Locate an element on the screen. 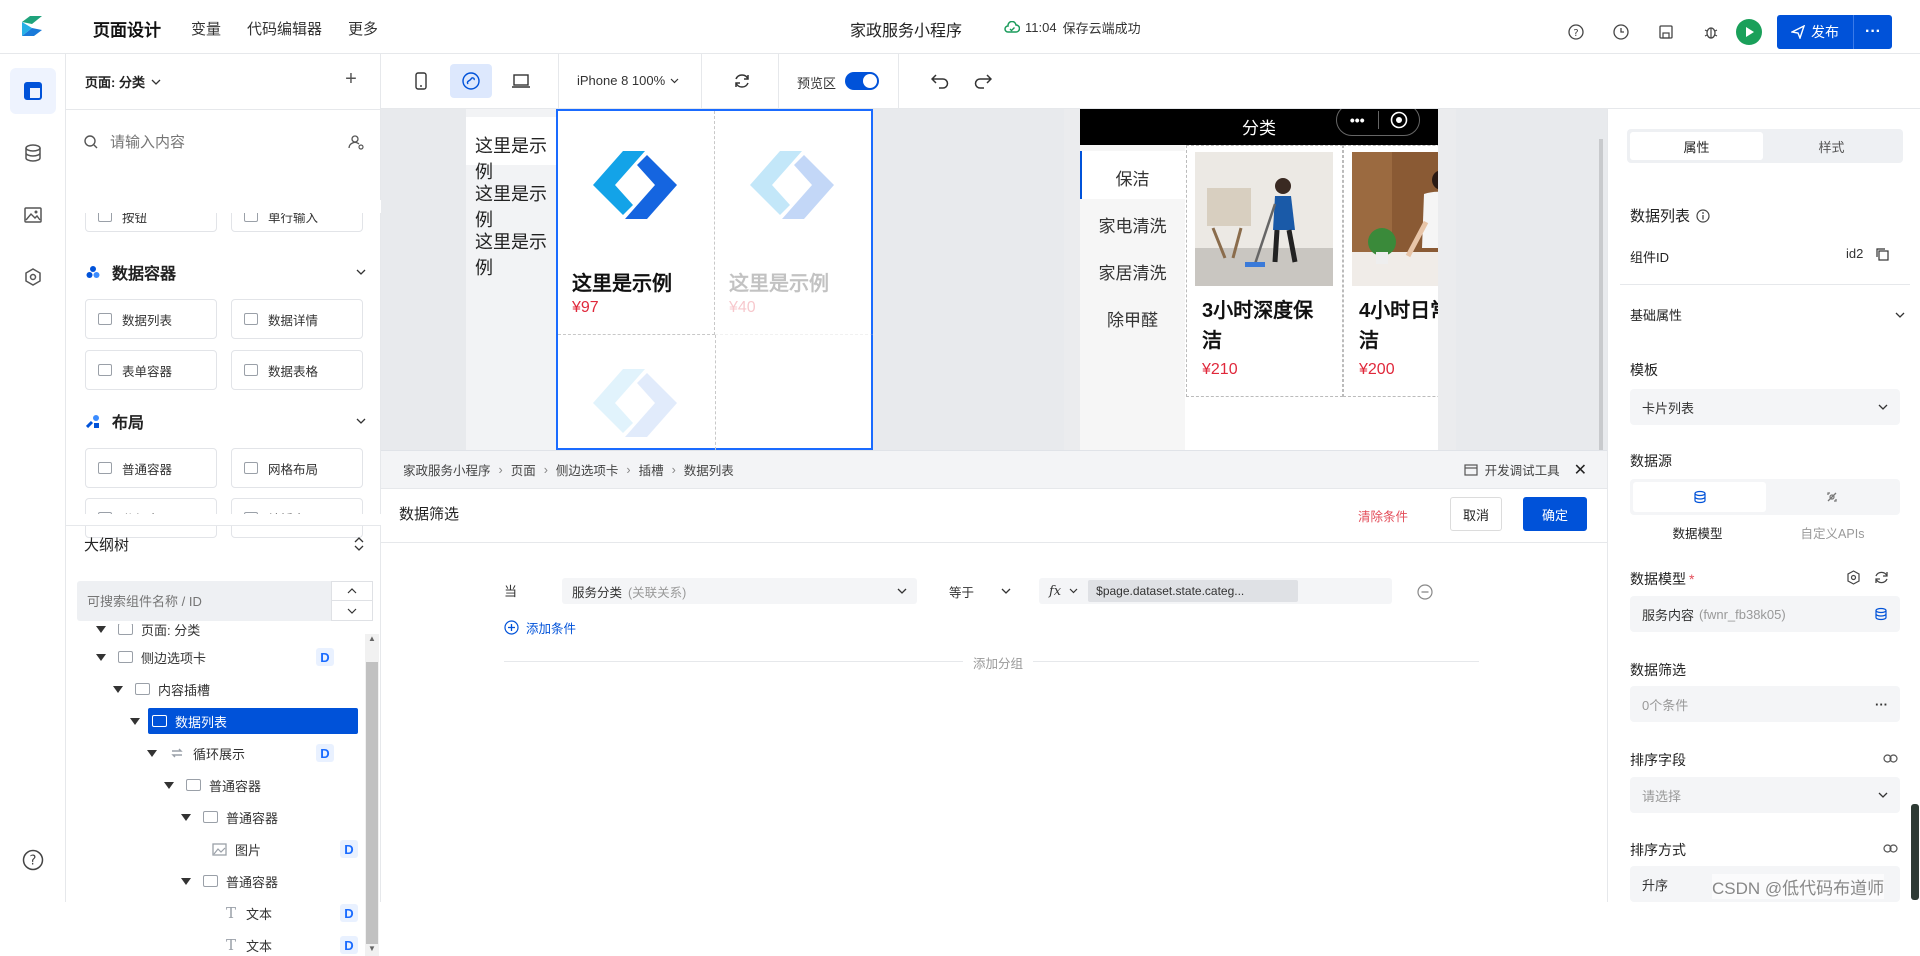  save-icon is located at coordinates (1666, 32).